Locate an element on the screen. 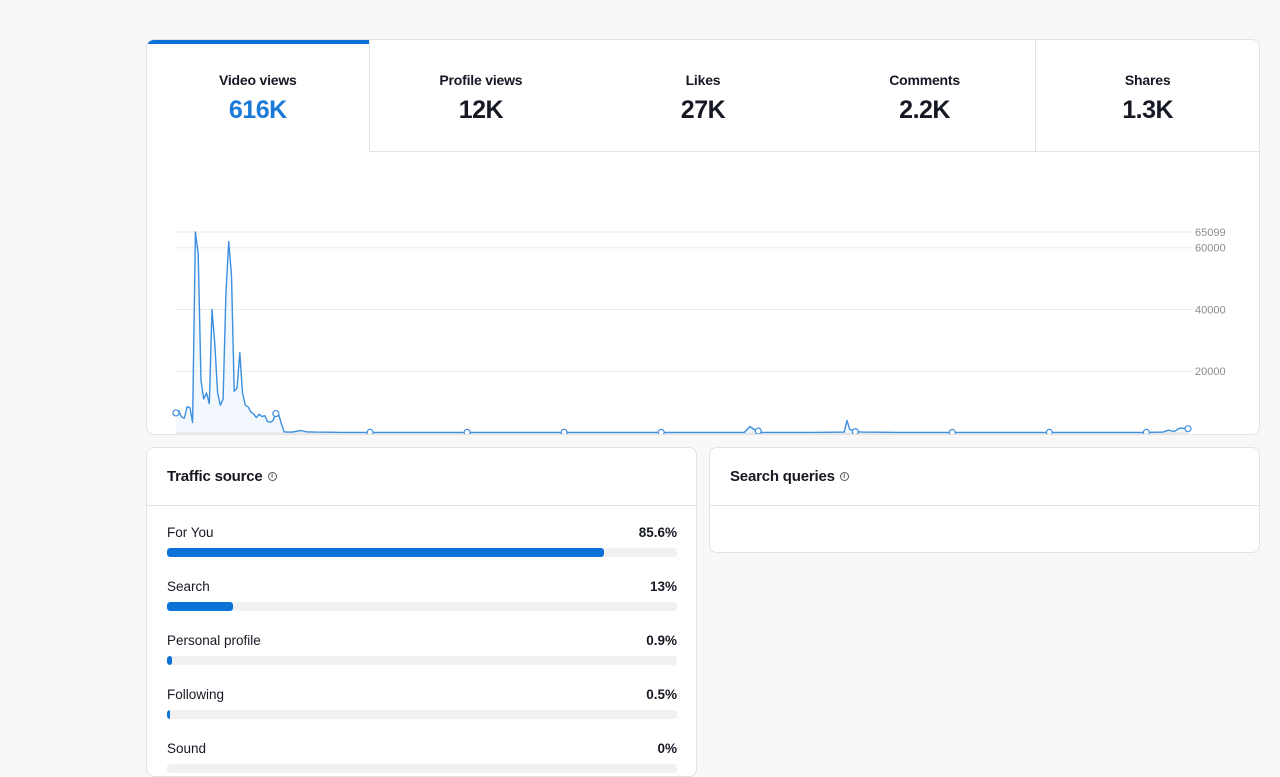  tab-profile-views: Profile views 12K is located at coordinates (481, 96).